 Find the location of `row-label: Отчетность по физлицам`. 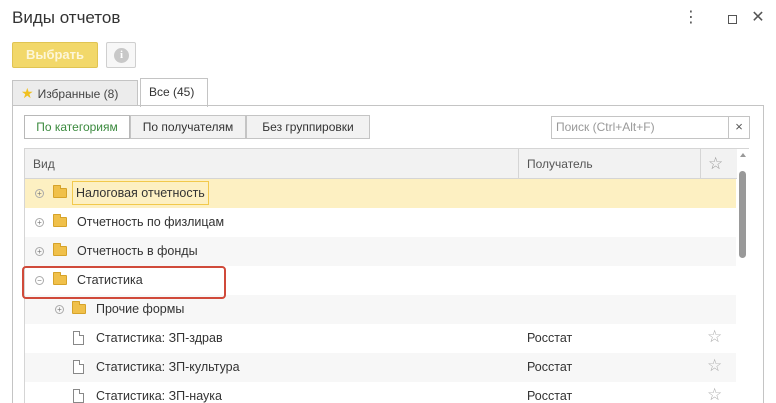

row-label: Отчетность по физлицам is located at coordinates (151, 222).